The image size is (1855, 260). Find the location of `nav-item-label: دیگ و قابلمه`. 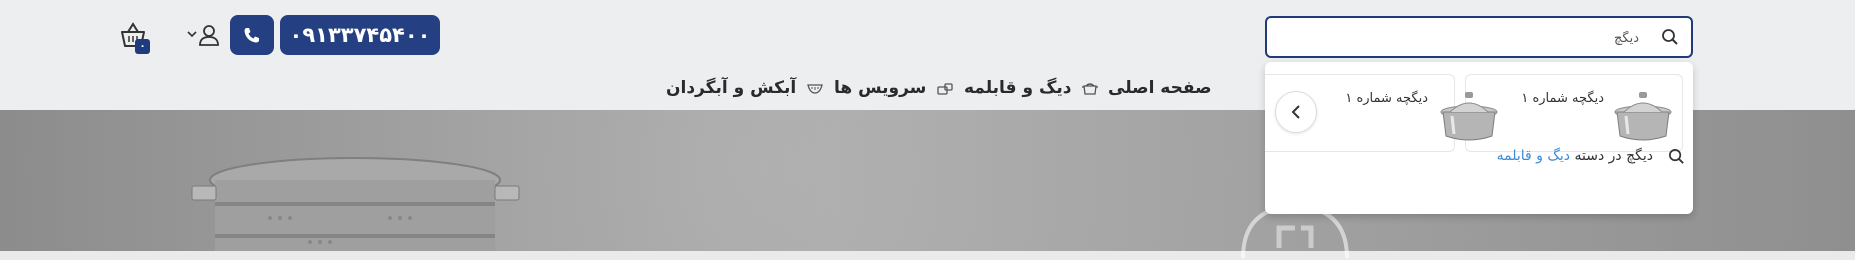

nav-item-label: دیگ و قابلمه is located at coordinates (1018, 88).